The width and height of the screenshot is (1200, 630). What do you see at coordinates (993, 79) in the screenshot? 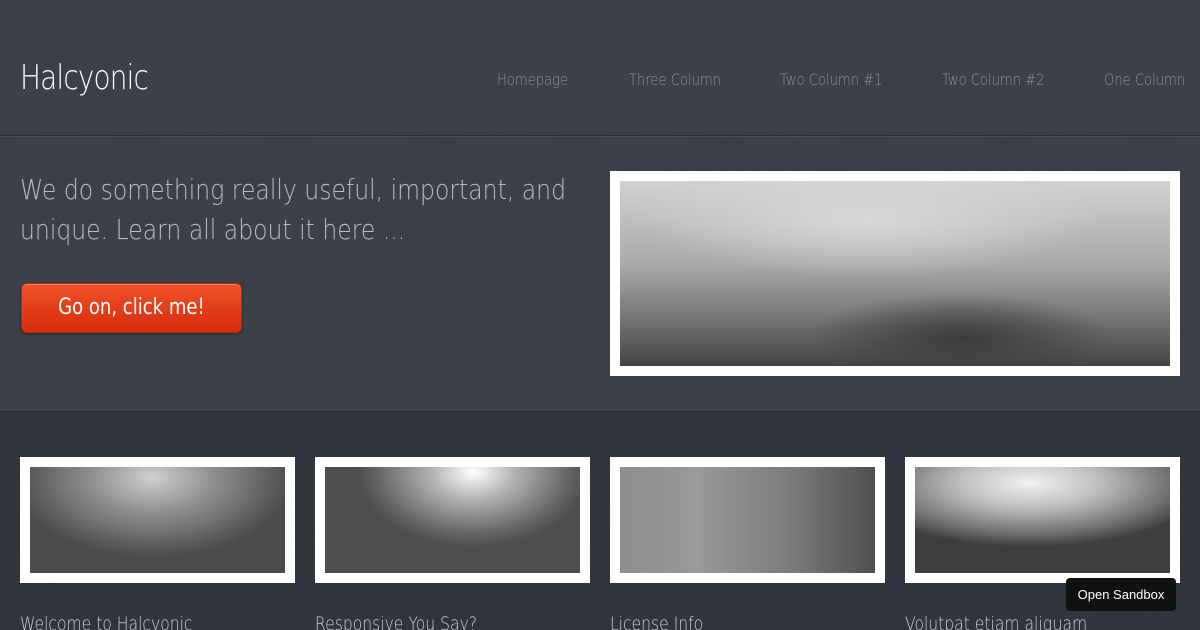
I see `nav-item-two-column-2: Two Column #2` at bounding box center [993, 79].